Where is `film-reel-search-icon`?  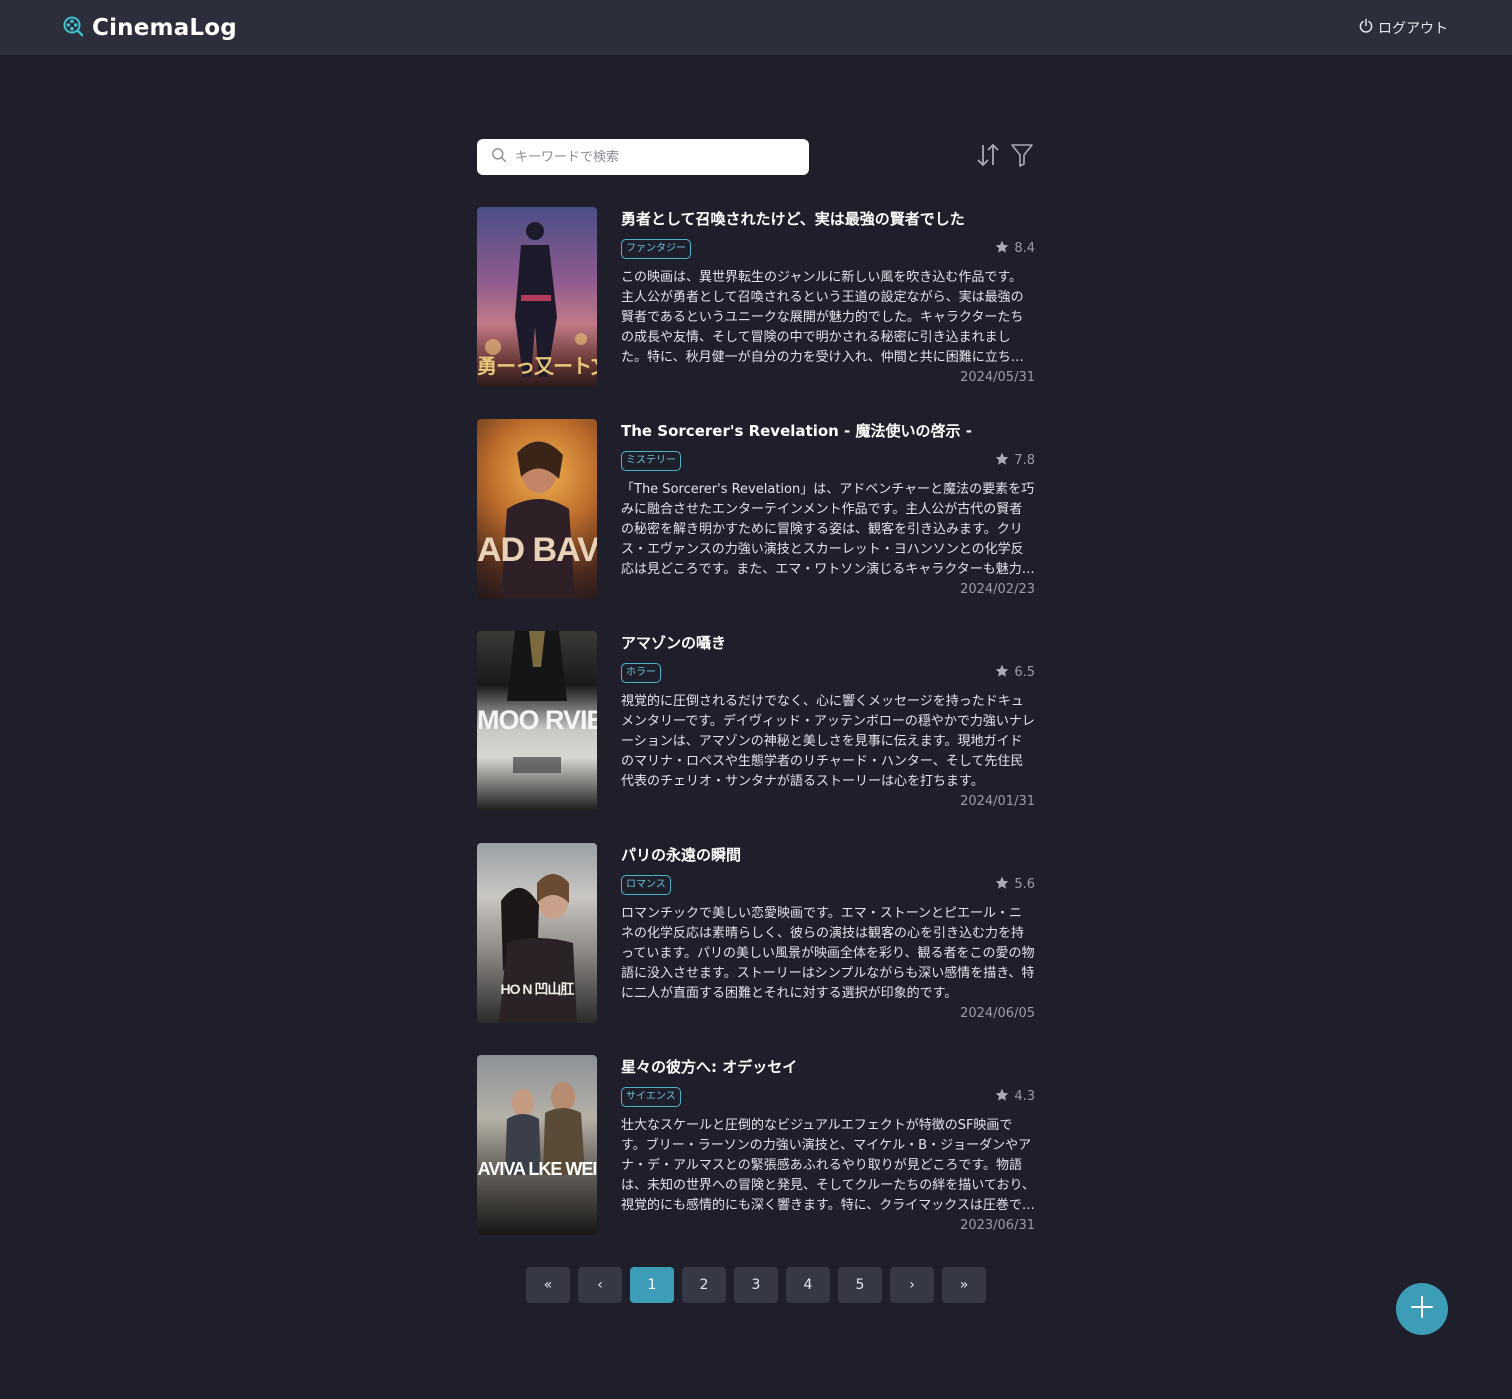
film-reel-search-icon is located at coordinates (73, 28).